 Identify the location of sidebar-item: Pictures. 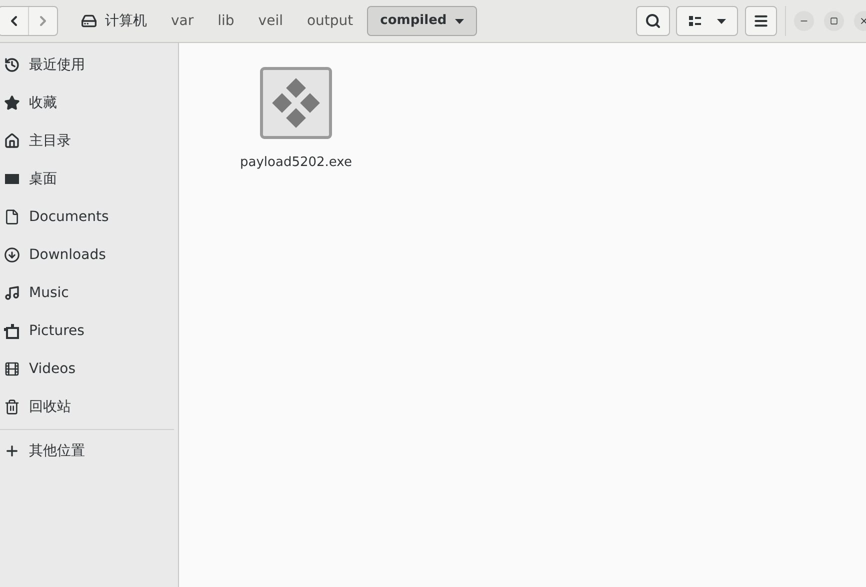
(89, 331).